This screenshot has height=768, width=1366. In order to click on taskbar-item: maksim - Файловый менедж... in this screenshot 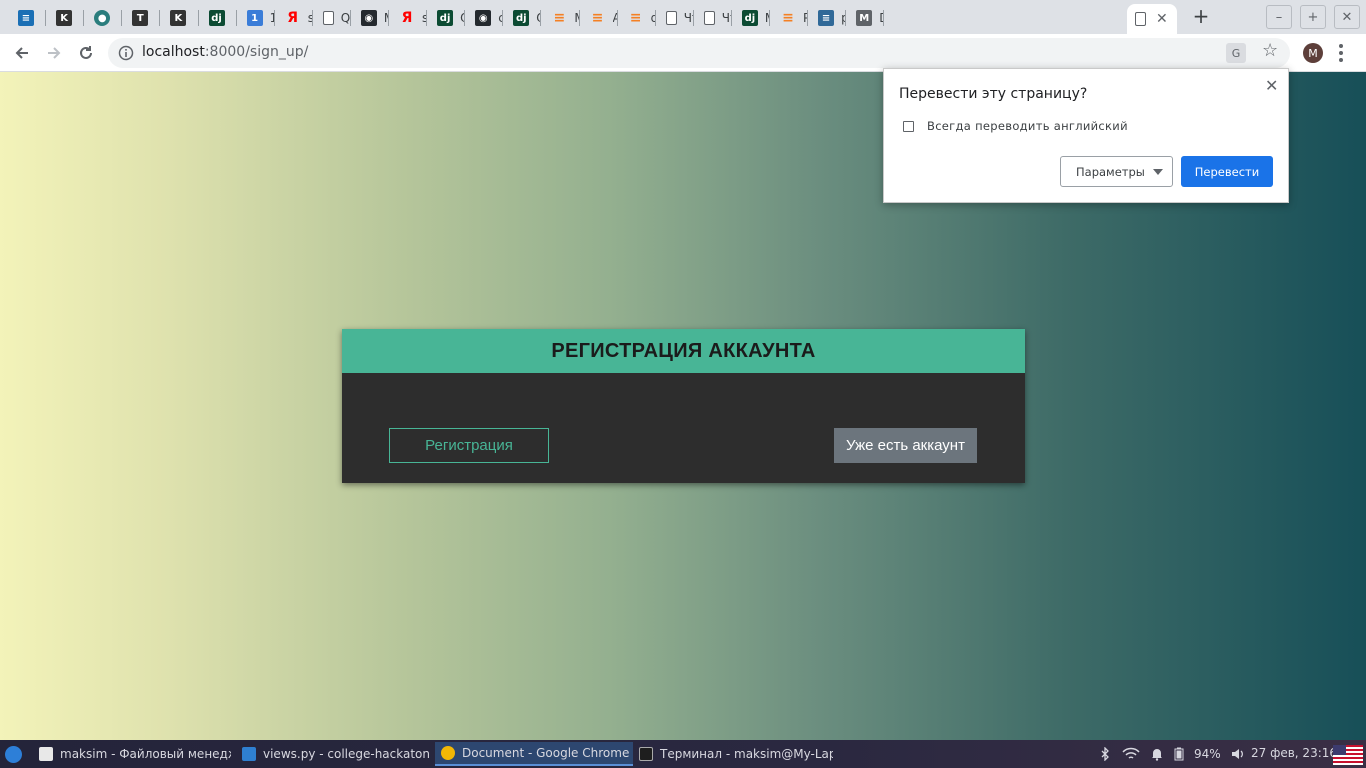, I will do `click(132, 754)`.